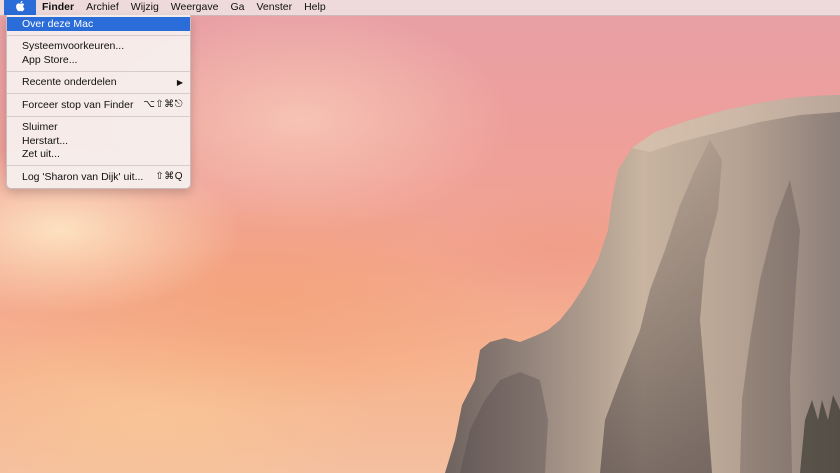  Describe the element at coordinates (315, 7) in the screenshot. I see `menu-help: Help` at that location.